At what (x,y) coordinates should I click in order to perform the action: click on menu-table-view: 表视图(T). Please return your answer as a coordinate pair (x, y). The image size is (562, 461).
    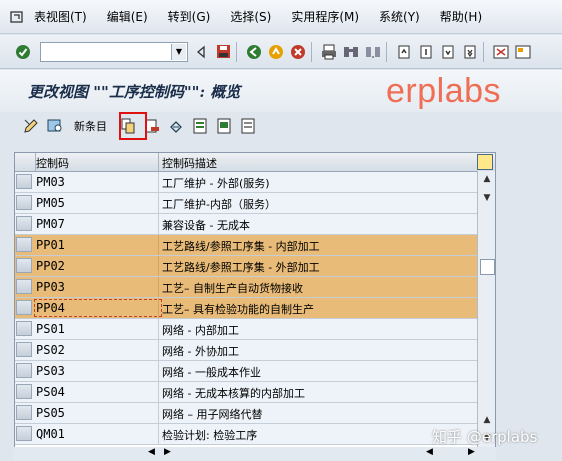
    Looking at the image, I should click on (60, 16).